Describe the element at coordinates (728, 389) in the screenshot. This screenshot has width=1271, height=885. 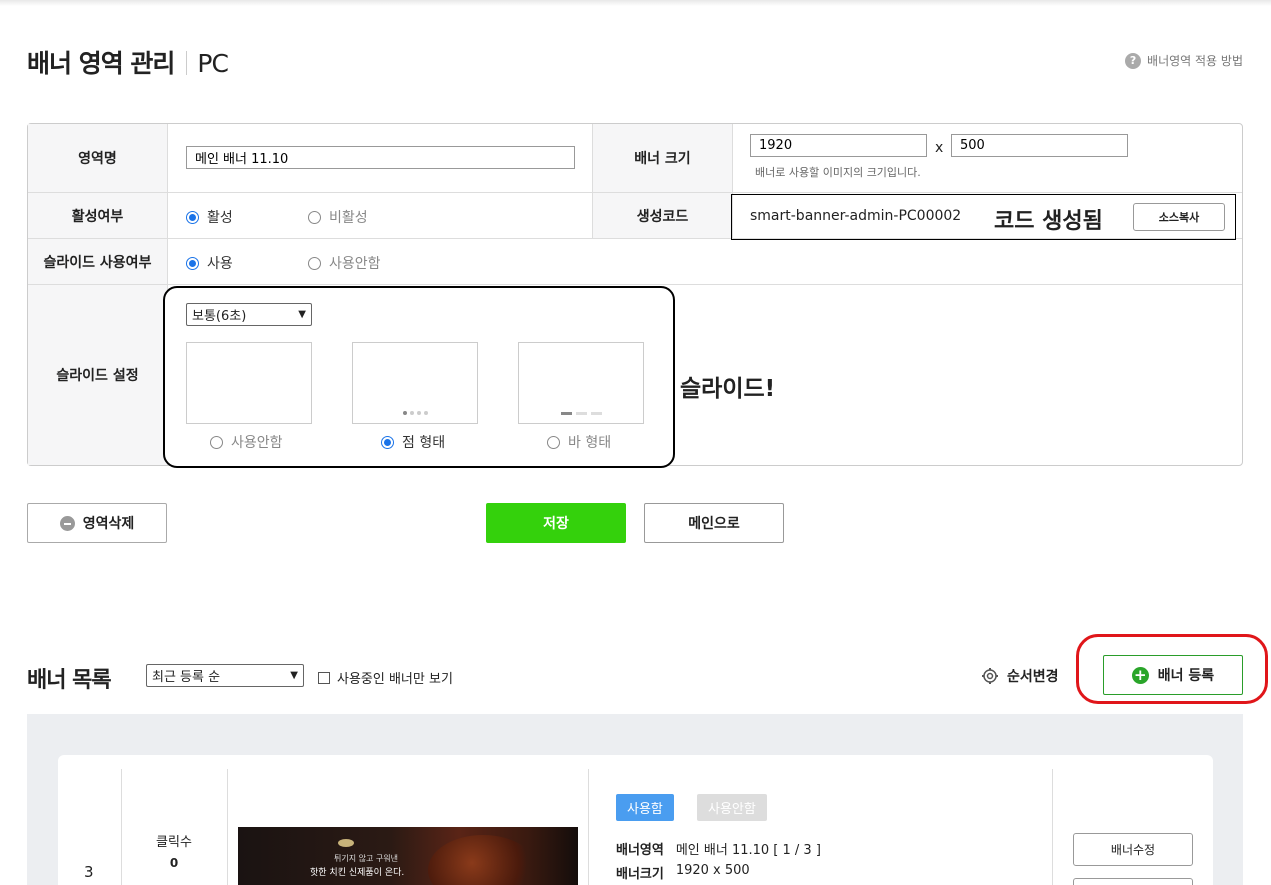
I see `slide-note: 슬라이드!` at that location.